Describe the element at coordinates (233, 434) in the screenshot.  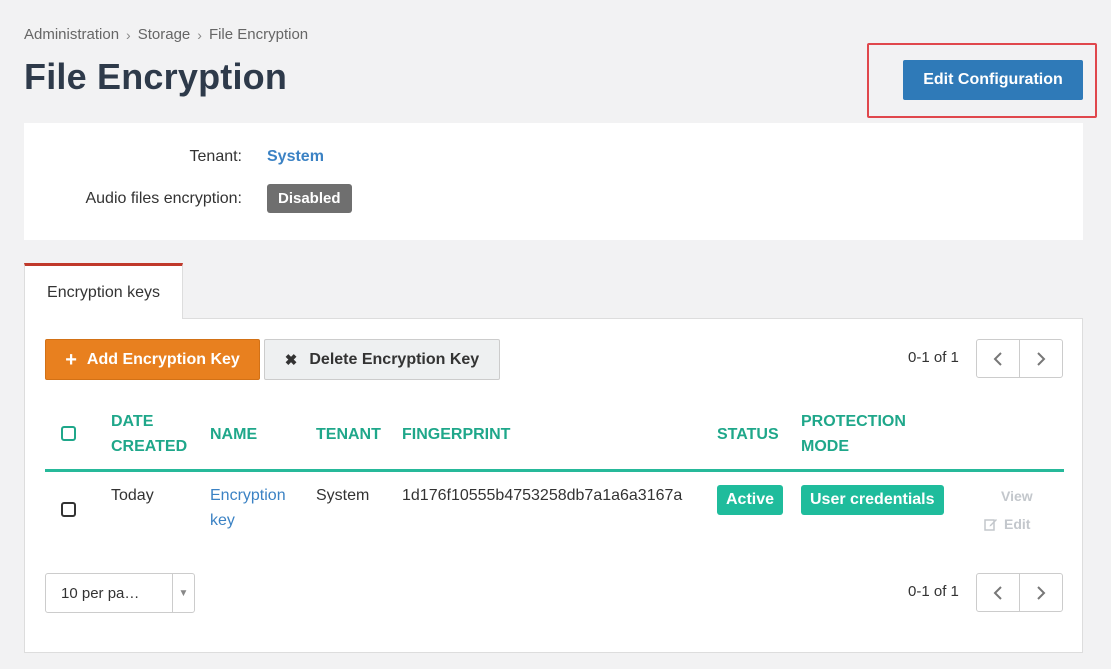
I see `column-header-name: NAME` at that location.